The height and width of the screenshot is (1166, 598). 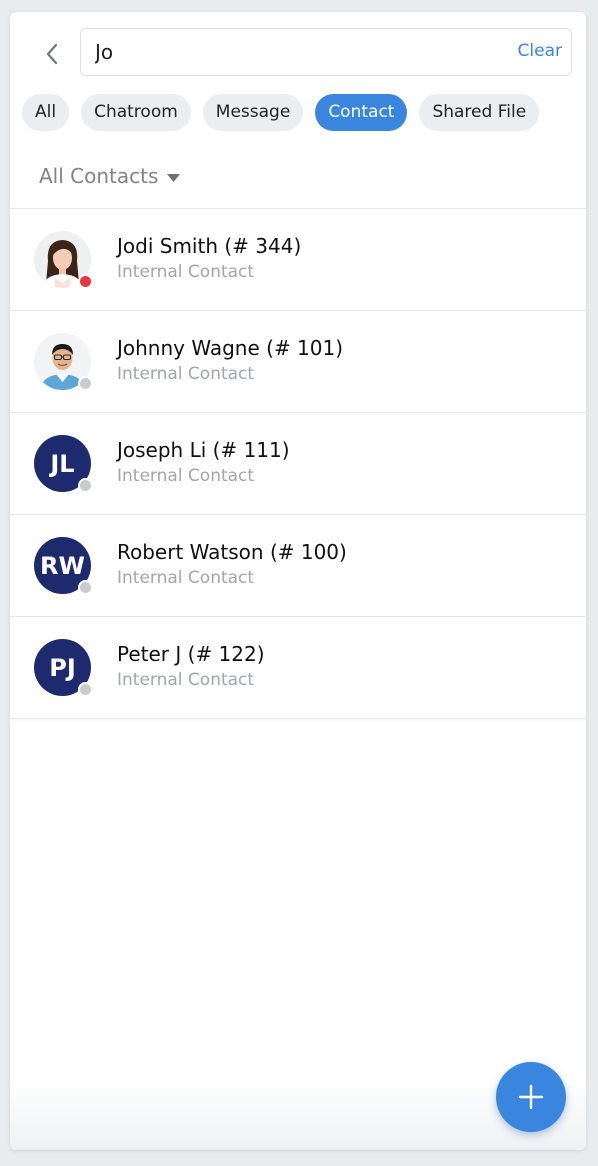 I want to click on back-button, so click(x=52, y=54).